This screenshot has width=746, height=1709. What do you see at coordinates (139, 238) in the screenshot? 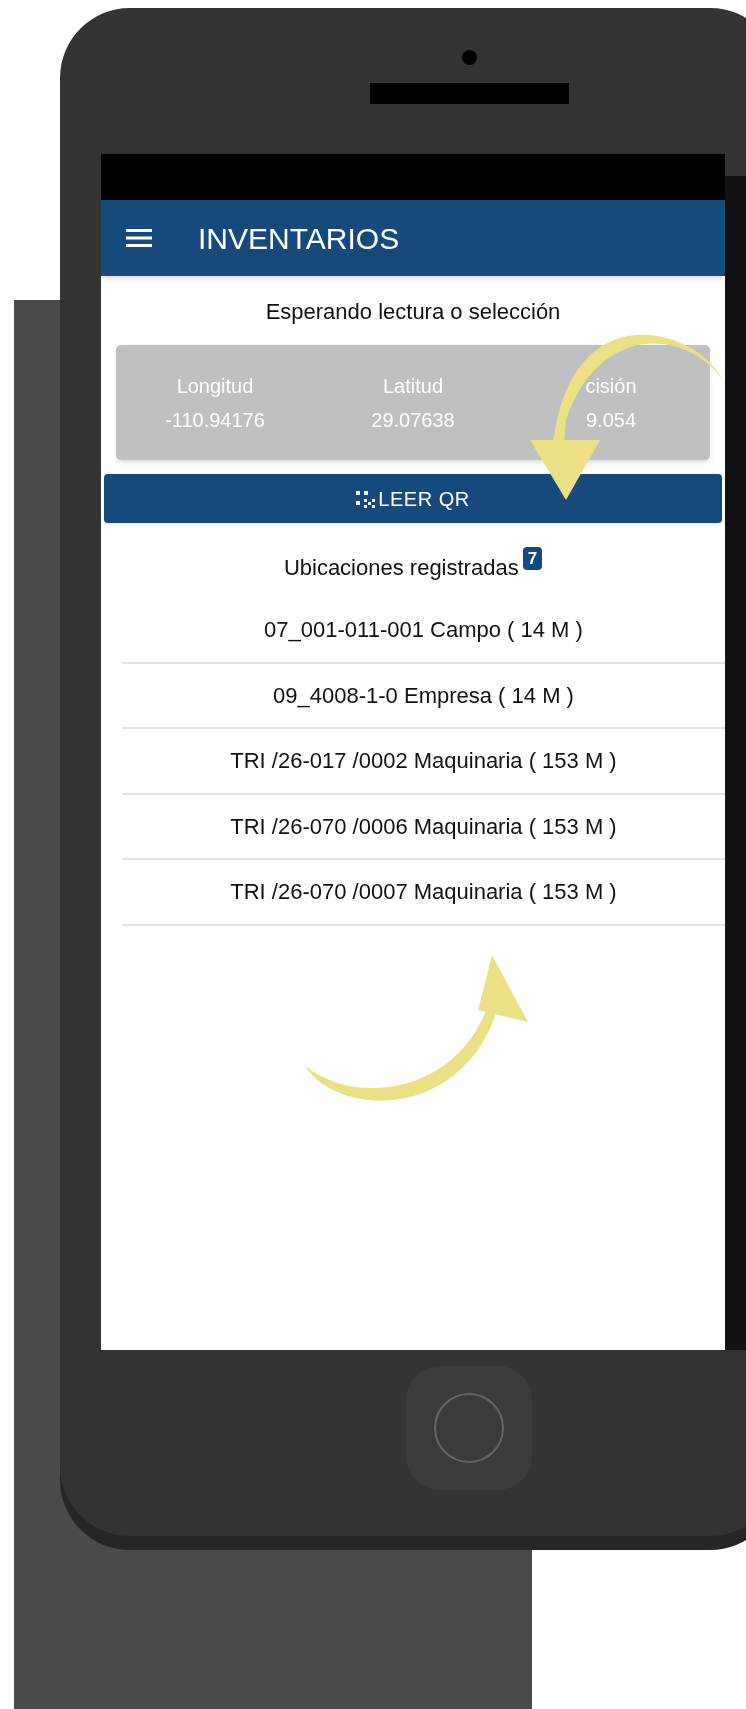
I see `menu-icon` at bounding box center [139, 238].